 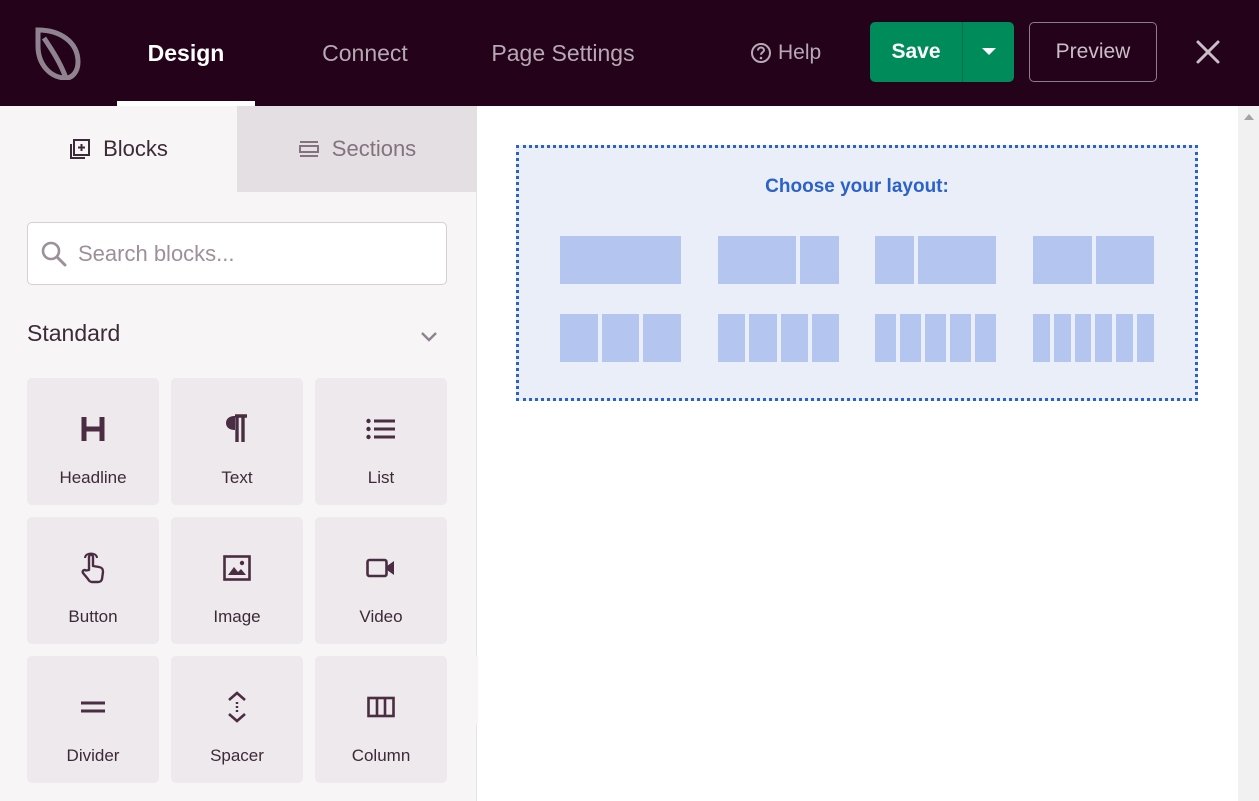 What do you see at coordinates (365, 53) in the screenshot?
I see `tab-connect: Connect` at bounding box center [365, 53].